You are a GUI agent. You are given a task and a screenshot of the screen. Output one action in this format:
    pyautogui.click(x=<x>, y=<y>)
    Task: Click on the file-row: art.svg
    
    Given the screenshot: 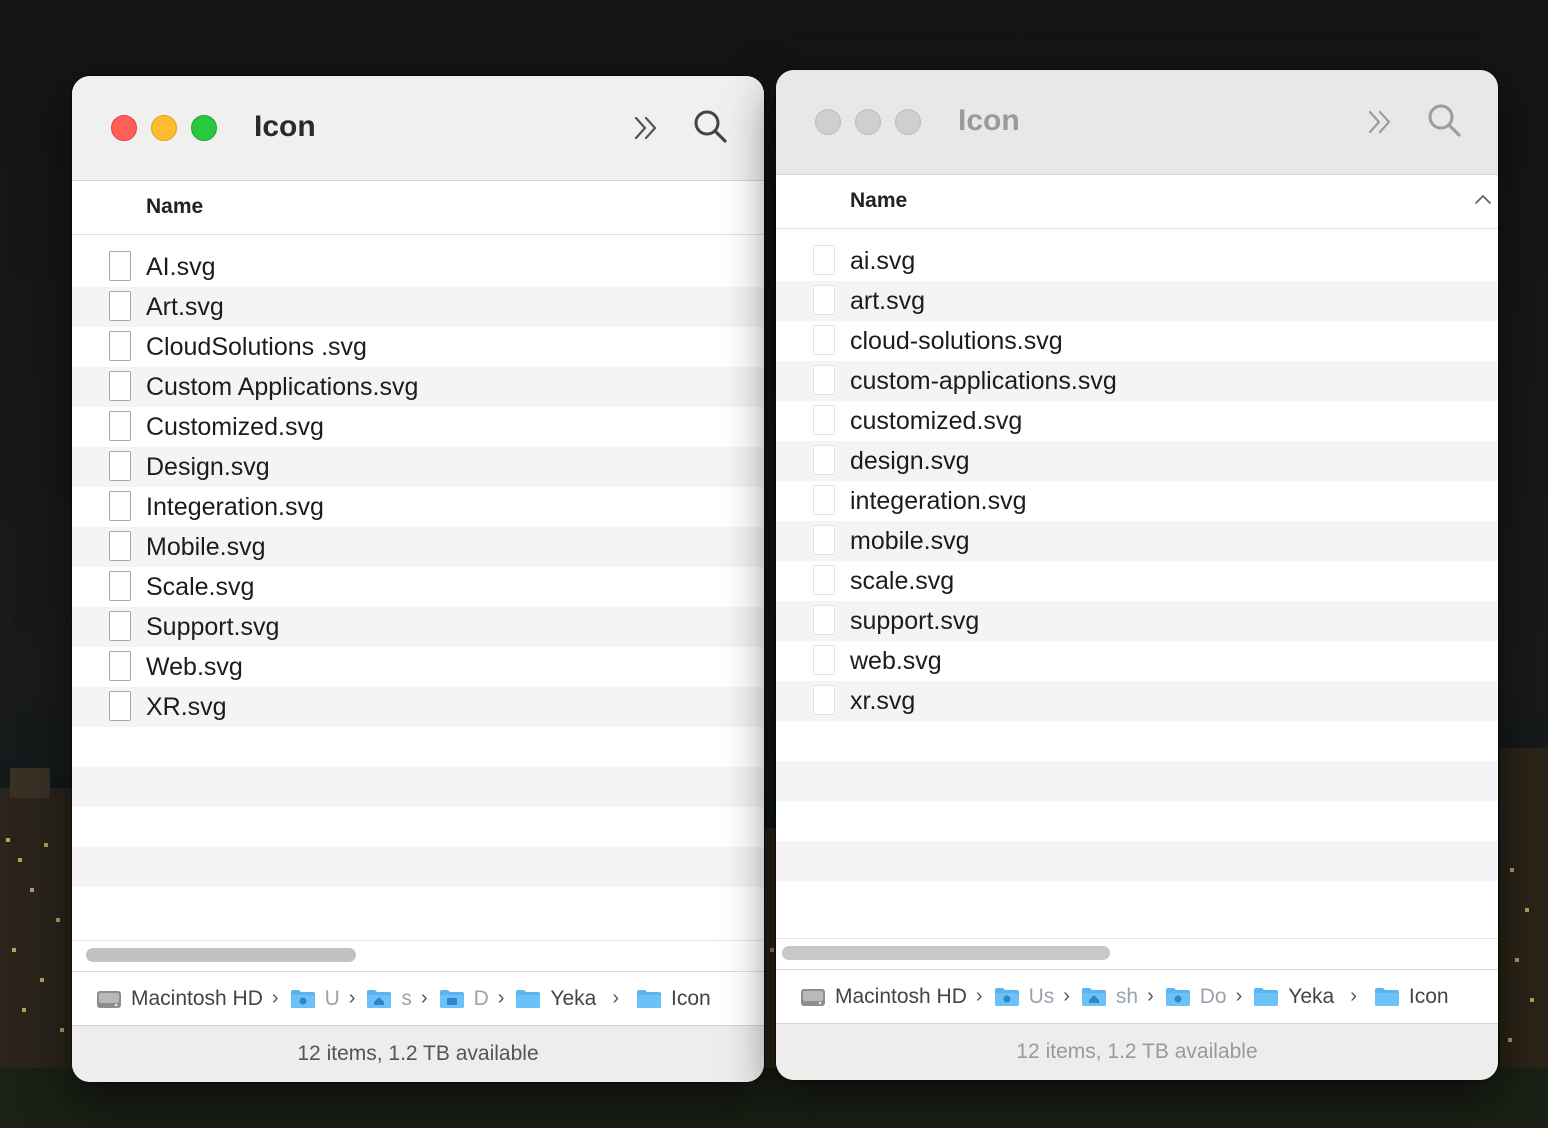 What is the action you would take?
    pyautogui.click(x=1137, y=301)
    